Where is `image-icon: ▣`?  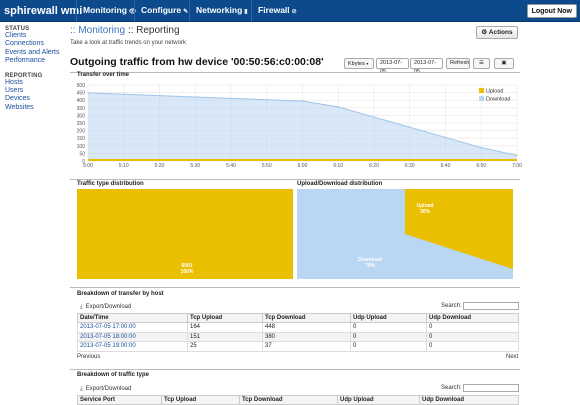 image-icon: ▣ is located at coordinates (504, 63).